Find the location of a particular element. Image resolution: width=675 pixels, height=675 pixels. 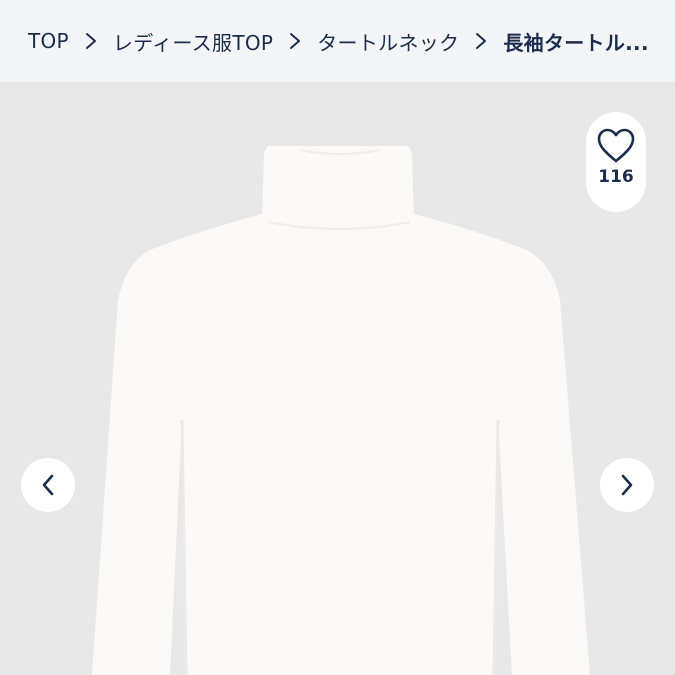

heart-icon is located at coordinates (616, 145).